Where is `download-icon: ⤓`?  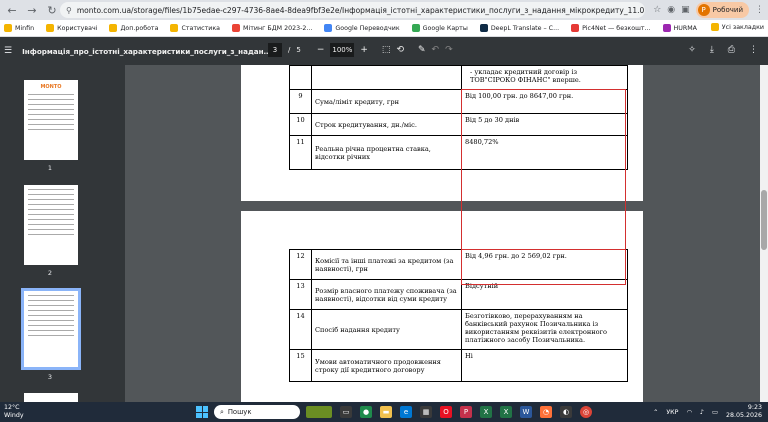 download-icon: ⤓ is located at coordinates (712, 50).